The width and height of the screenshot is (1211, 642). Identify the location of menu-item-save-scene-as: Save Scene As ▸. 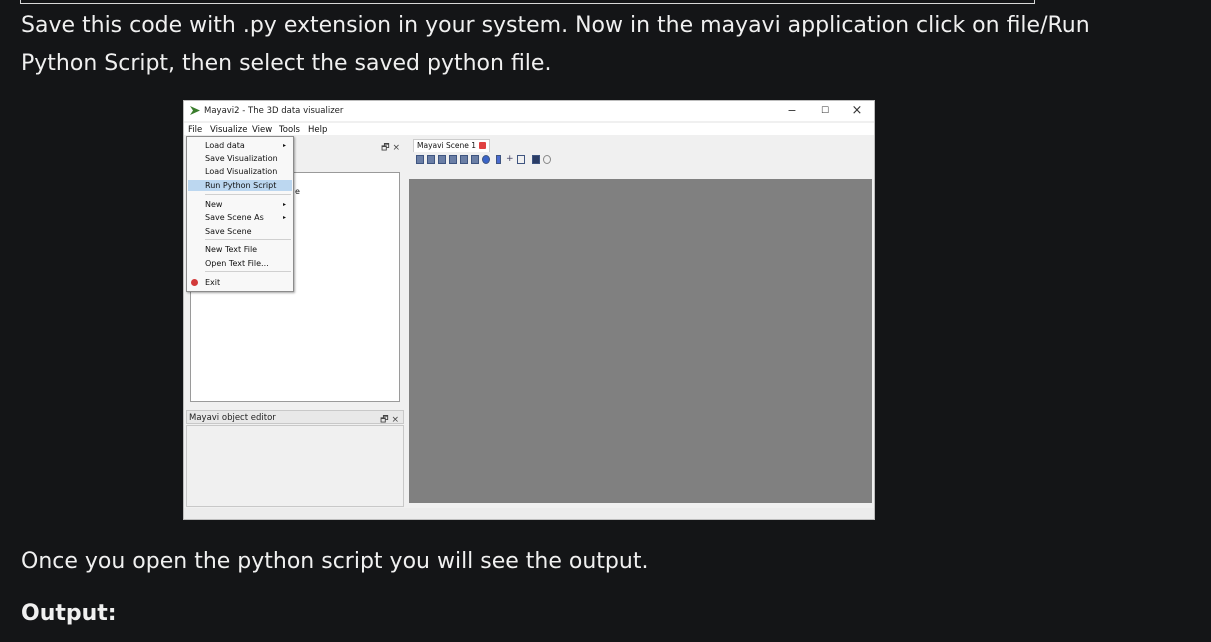
(240, 217).